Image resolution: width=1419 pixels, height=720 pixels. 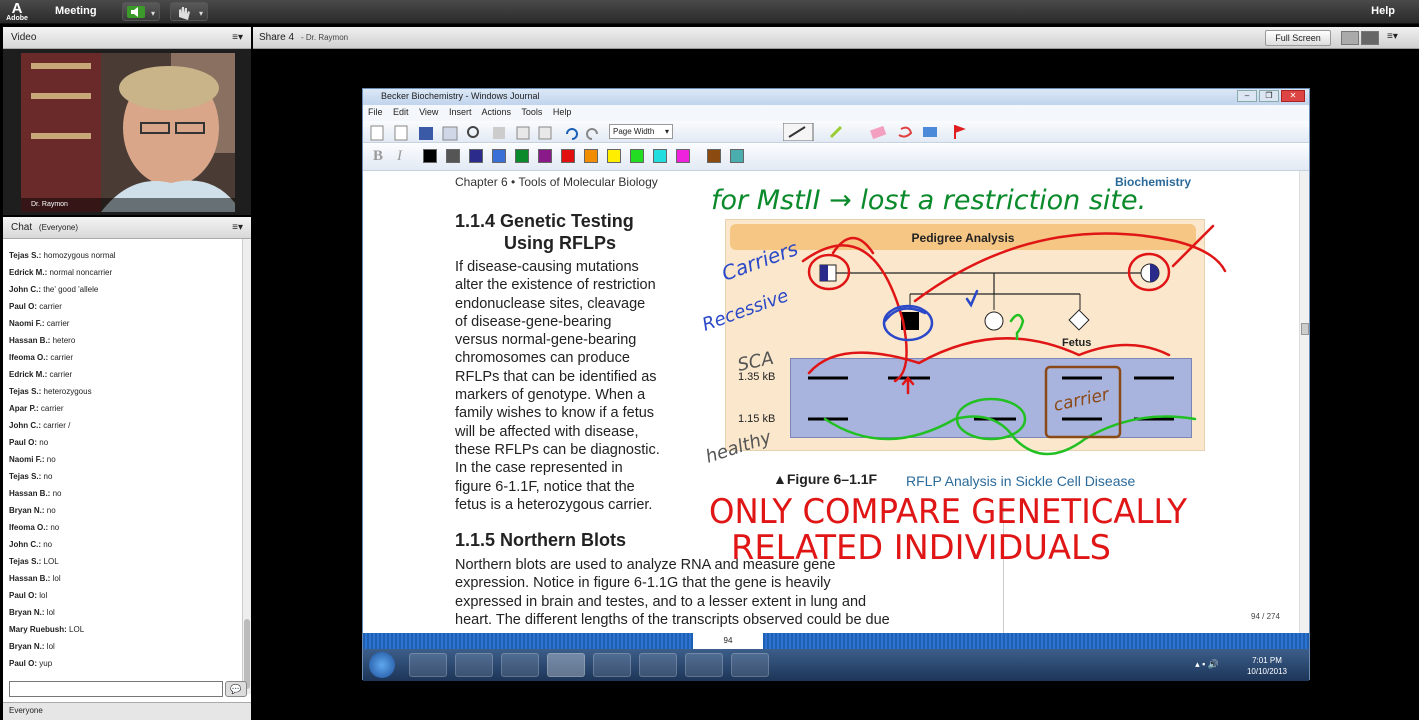 I want to click on menu-insert: Insert, so click(x=460, y=112).